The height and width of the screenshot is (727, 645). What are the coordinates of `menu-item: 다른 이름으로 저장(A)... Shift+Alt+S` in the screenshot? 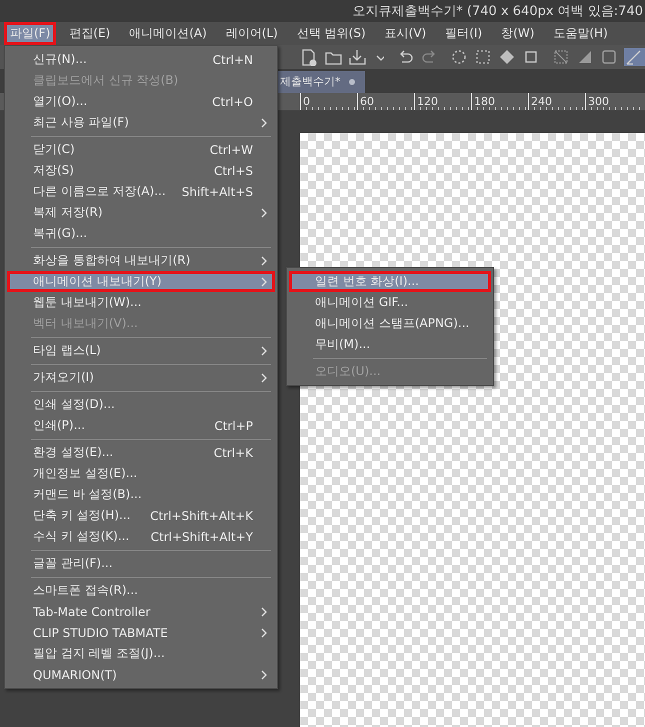 It's located at (141, 191).